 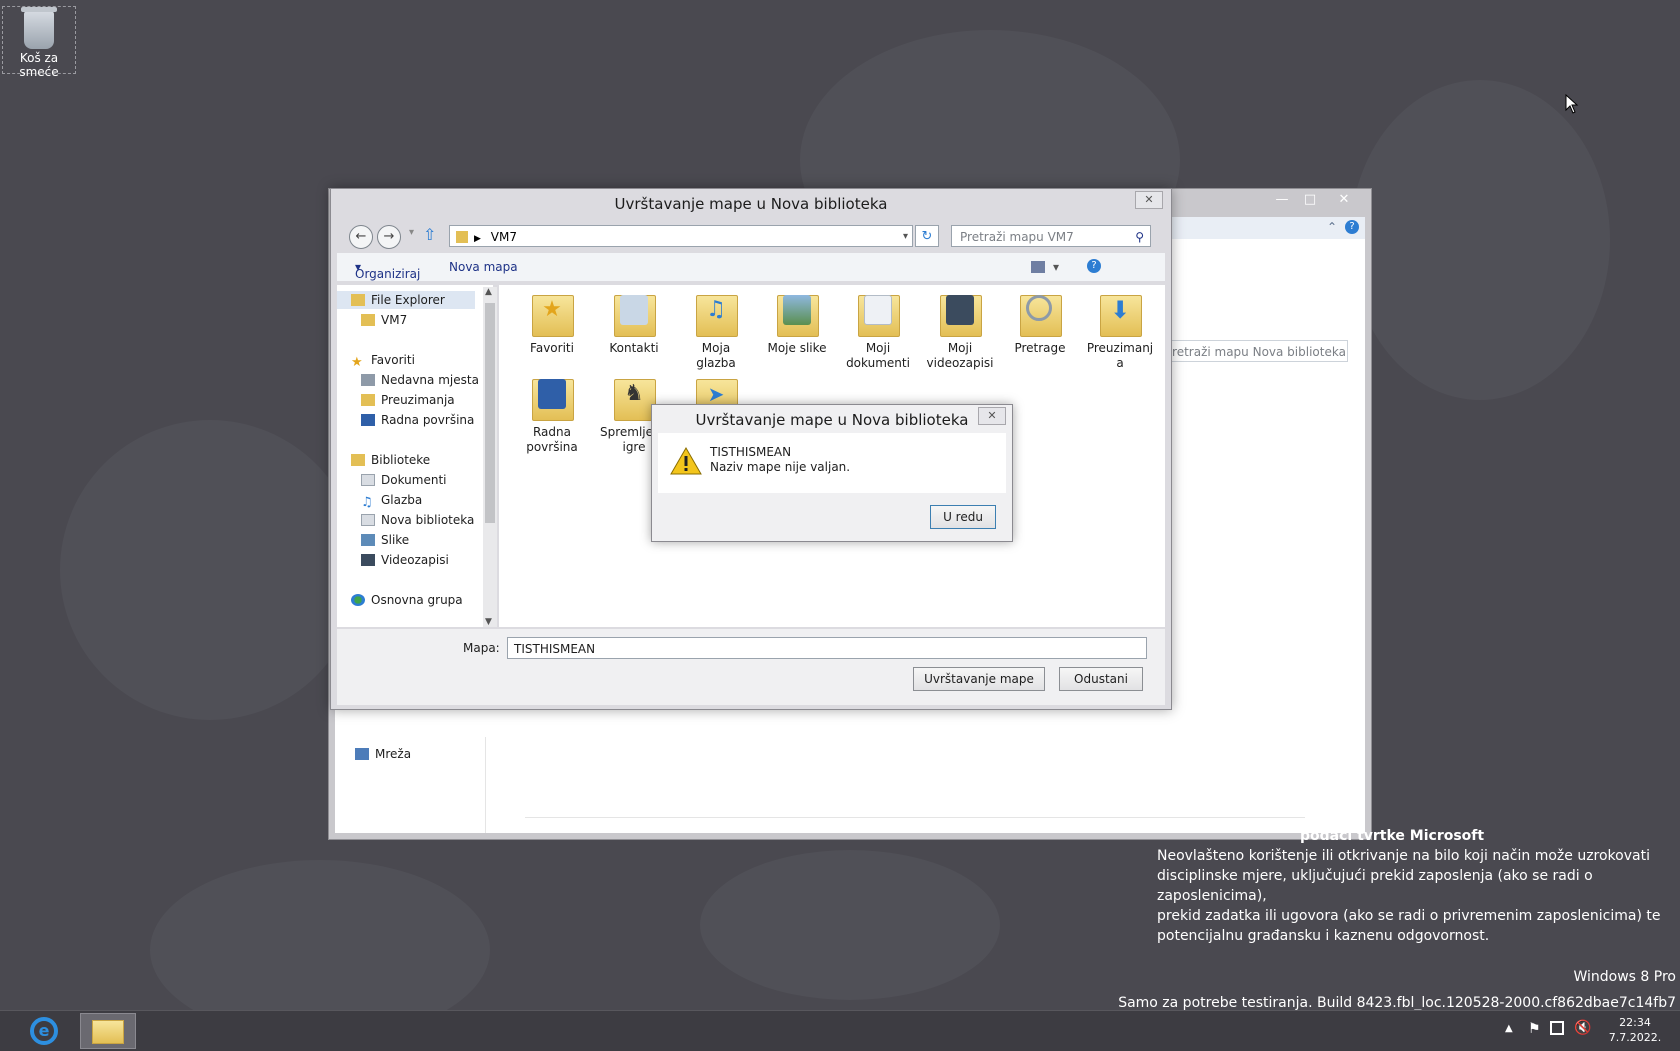 I want to click on nav-item-desktop: Radna površina, so click(x=417, y=420).